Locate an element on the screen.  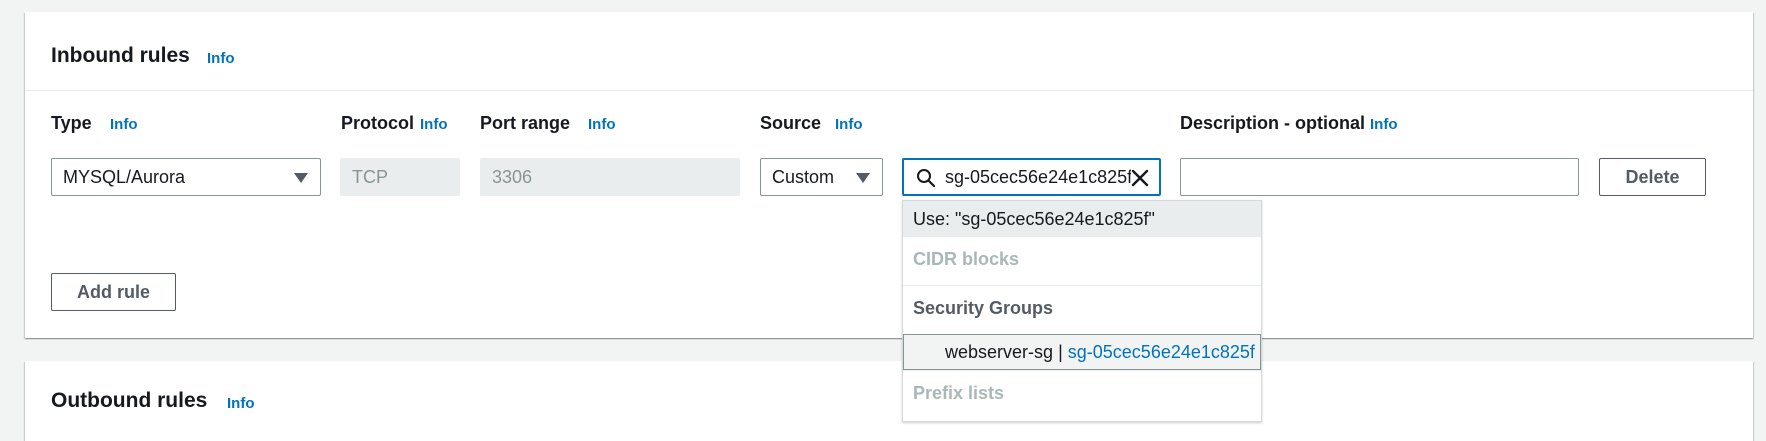
inbound-info-link: Info is located at coordinates (221, 58).